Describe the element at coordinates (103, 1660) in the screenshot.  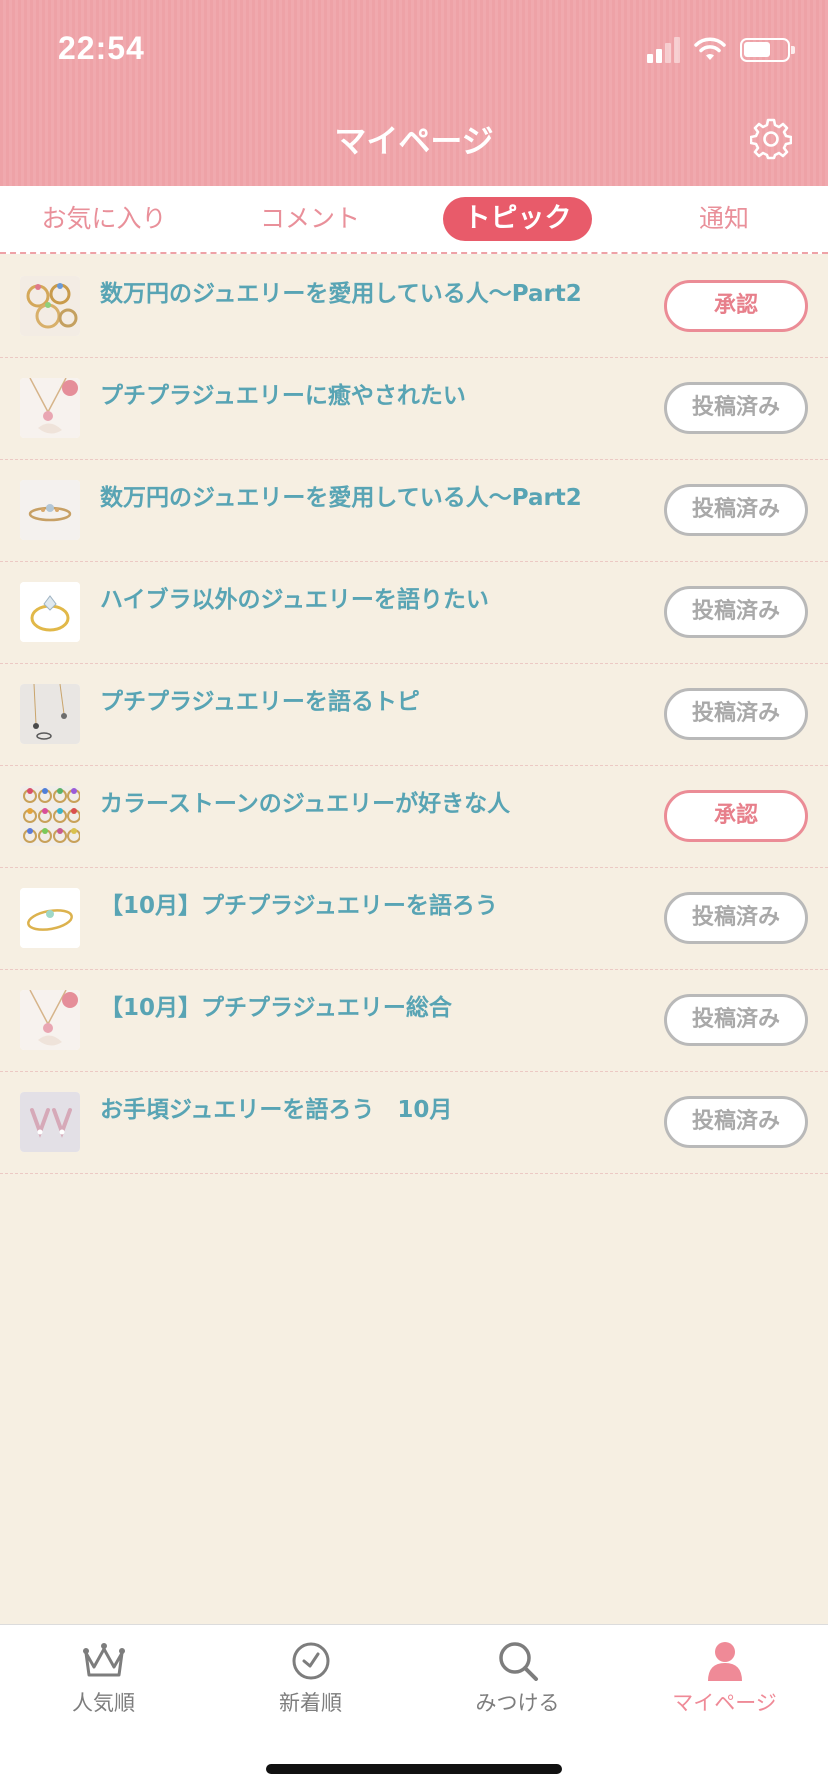
I see `crown-icon` at that location.